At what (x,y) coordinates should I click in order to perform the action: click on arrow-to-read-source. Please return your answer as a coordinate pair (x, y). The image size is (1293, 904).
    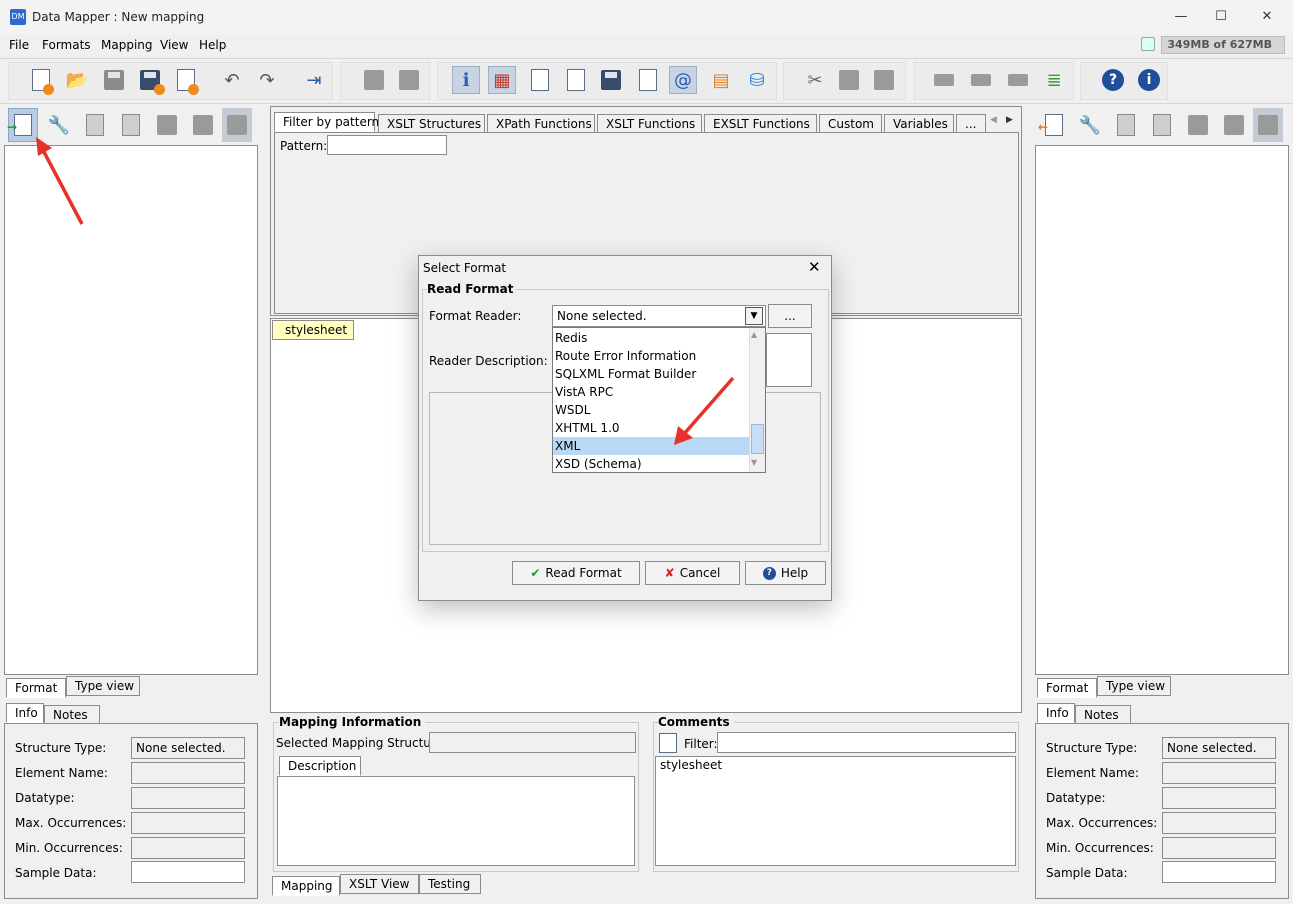
    Looking at the image, I should click on (60, 181).